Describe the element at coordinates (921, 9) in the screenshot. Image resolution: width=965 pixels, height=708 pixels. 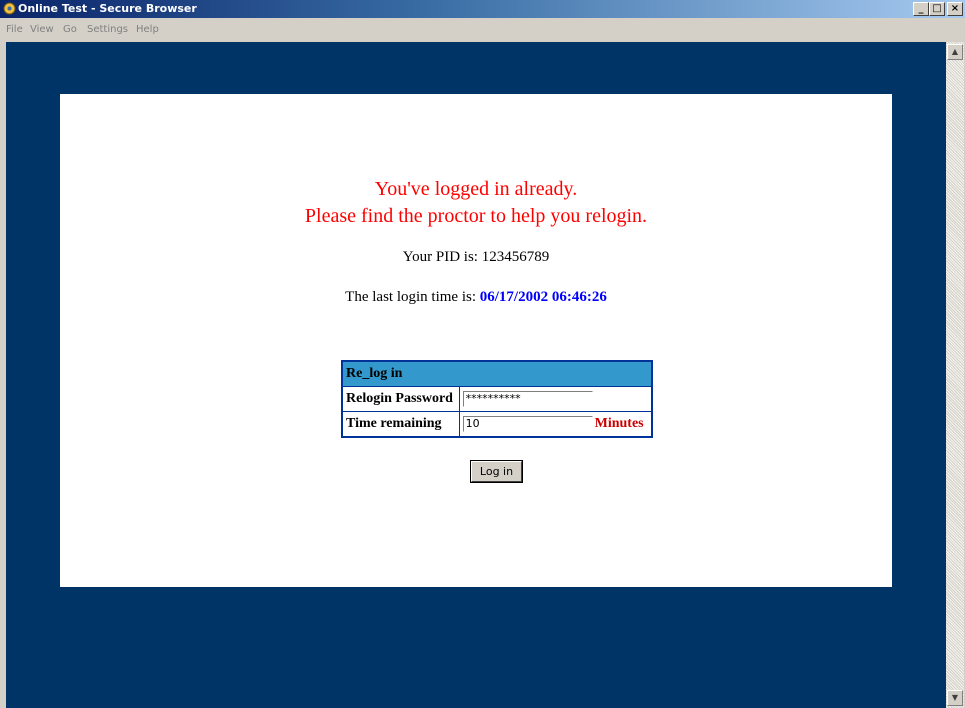
I see `minimize-button: _` at that location.